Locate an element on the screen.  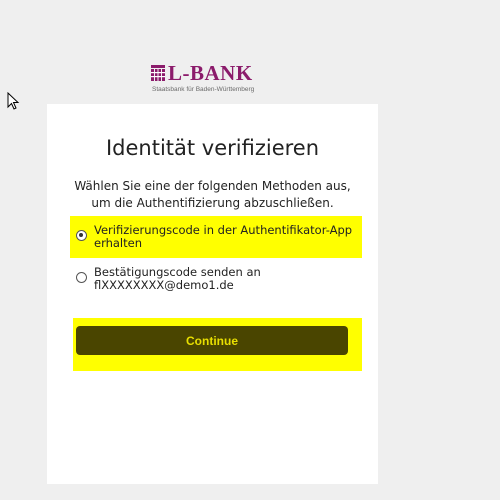
l-bank-logo: L-BANK Staatsbank für Baden-Württemberg is located at coordinates (215, 80).